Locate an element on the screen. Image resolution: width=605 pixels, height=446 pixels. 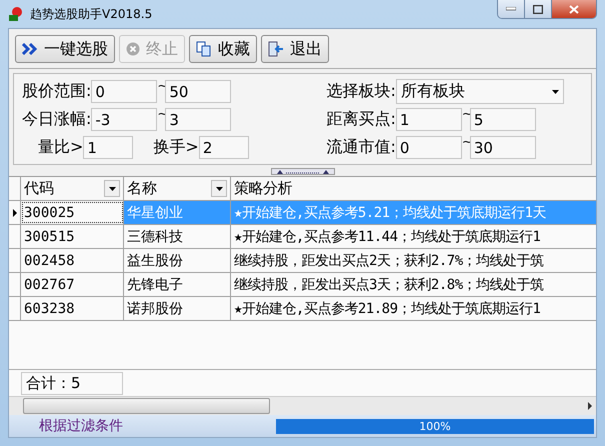
app-icon is located at coordinates (16, 14).